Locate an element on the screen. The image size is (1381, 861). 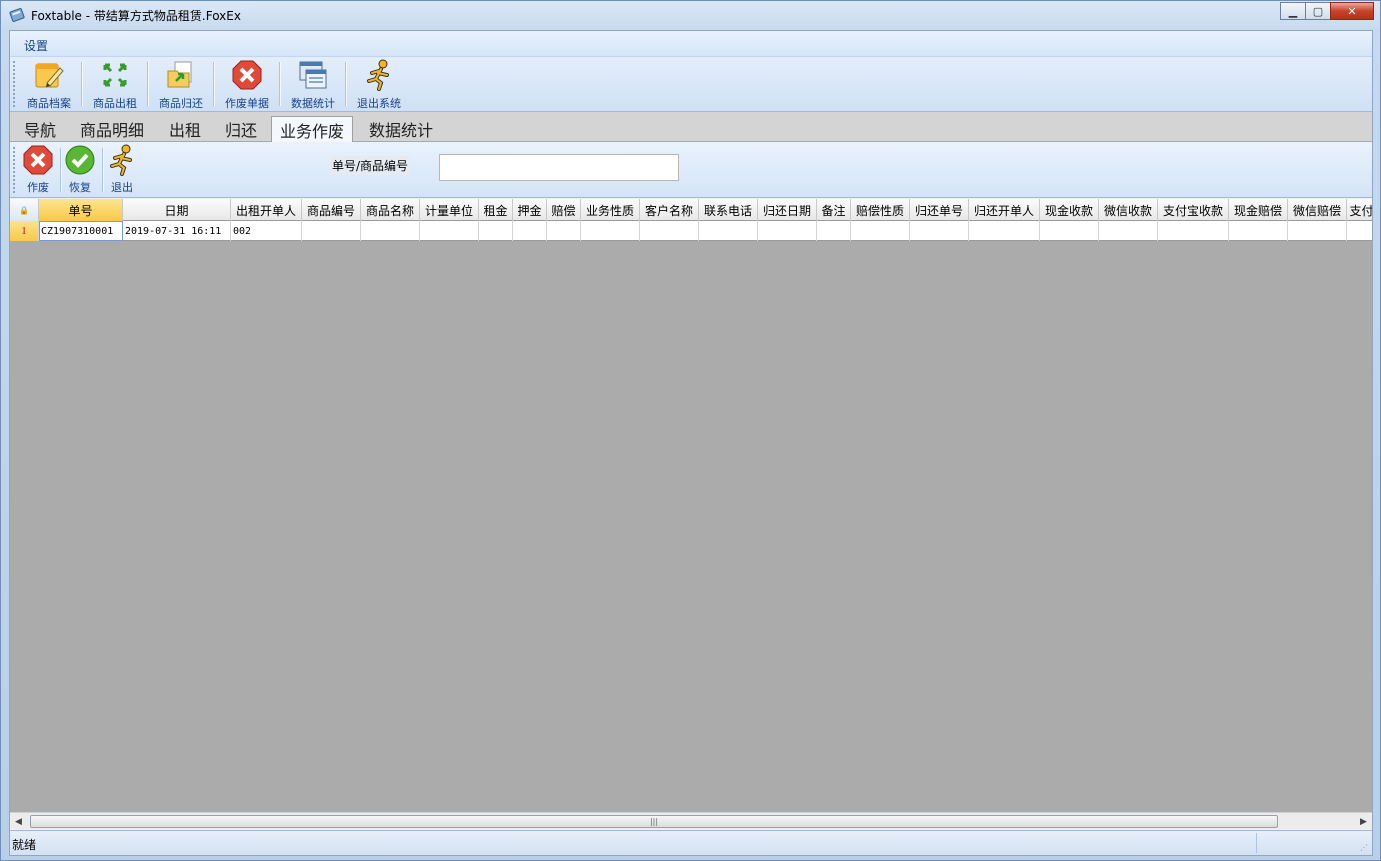
table-row: 1 CZ1907310001 2019-07-31 16:11 002 is located at coordinates (691, 231).